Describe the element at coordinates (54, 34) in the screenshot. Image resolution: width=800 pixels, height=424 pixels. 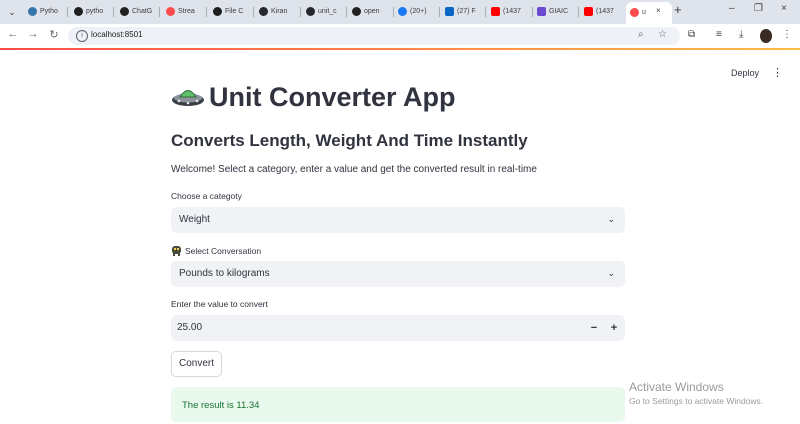
I see `reload-icon: ↻` at that location.